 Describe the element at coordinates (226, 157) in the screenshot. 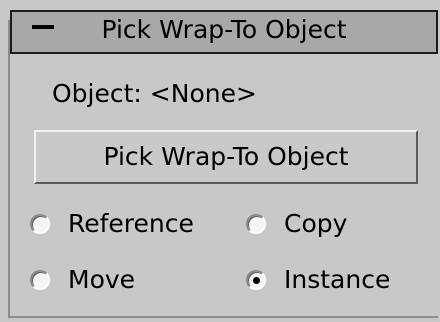

I see `pick-wrap-to-object-button: Pick Wrap-To Object` at that location.